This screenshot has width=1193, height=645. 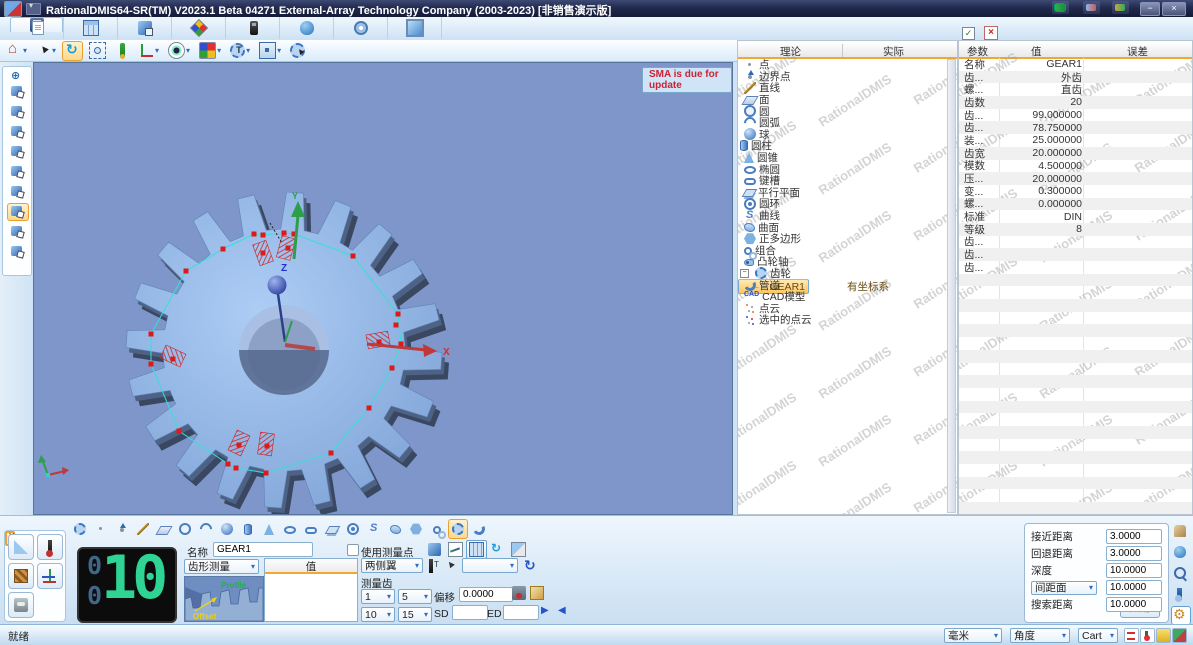 What do you see at coordinates (1098, 635) in the screenshot?
I see `coord-select: Cart ▾` at bounding box center [1098, 635].